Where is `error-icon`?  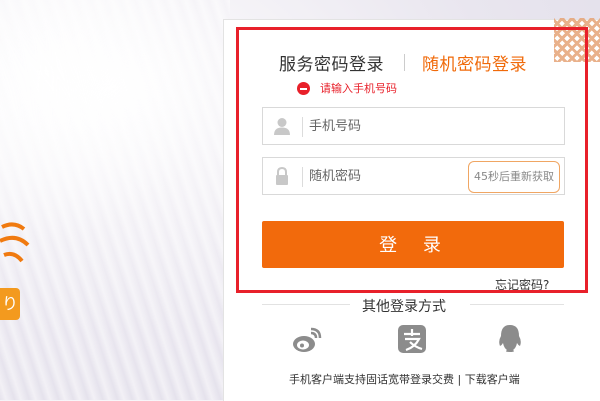
error-icon is located at coordinates (303, 88).